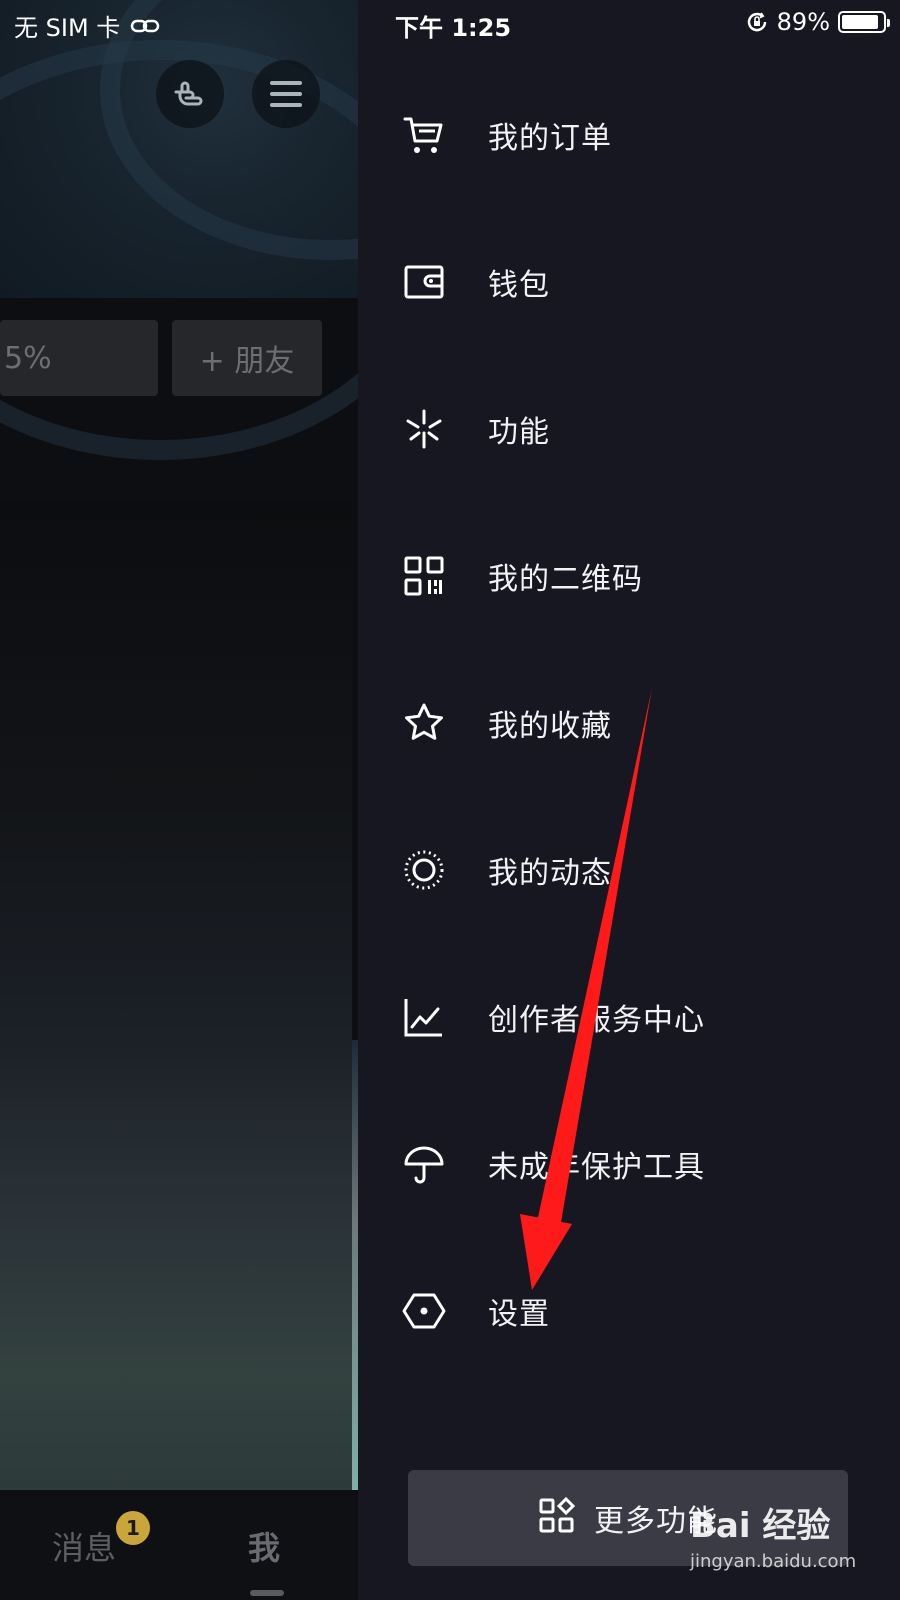 This screenshot has width=900, height=1600. What do you see at coordinates (519, 285) in the screenshot?
I see `menu-label: 钱包` at bounding box center [519, 285].